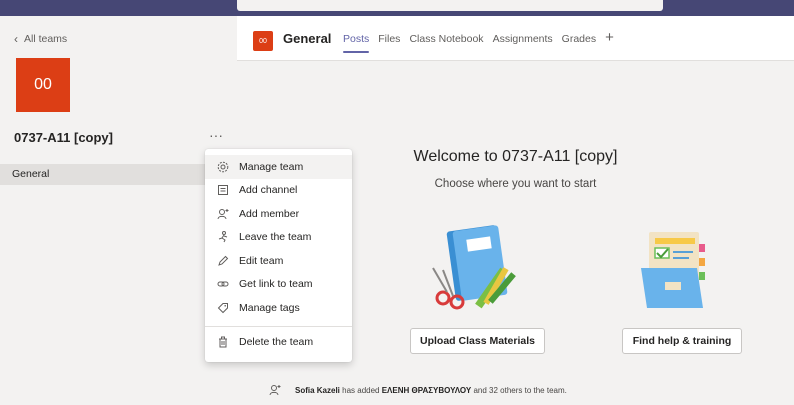 This screenshot has height=405, width=794. I want to click on channel-avatar-text: 00, so click(263, 41).